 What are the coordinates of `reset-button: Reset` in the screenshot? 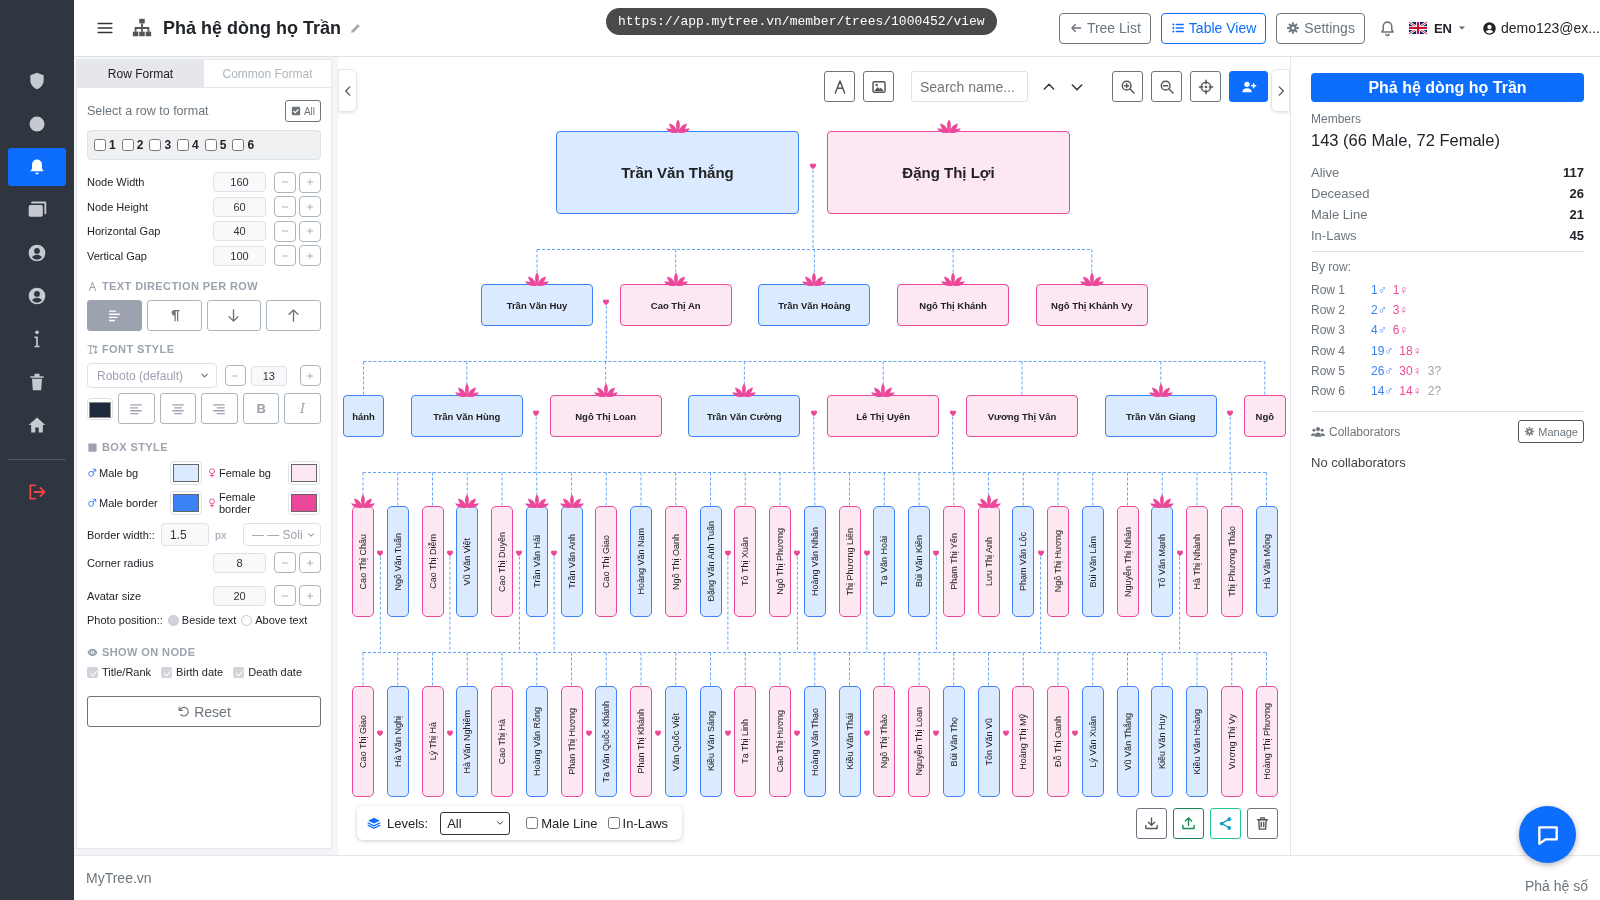 It's located at (204, 711).